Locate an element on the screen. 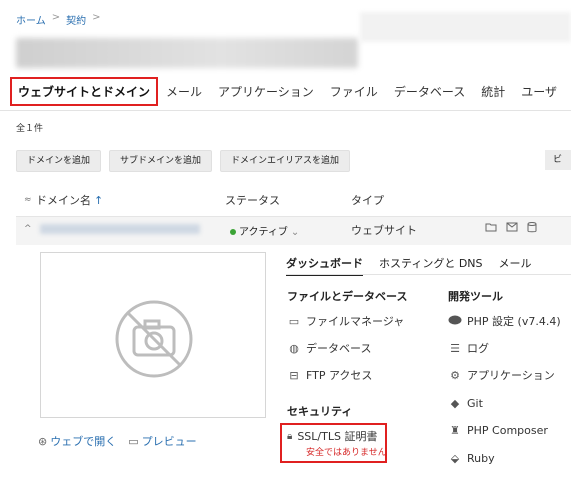 This screenshot has height=484, width=571. column-type: タイプ is located at coordinates (367, 200).